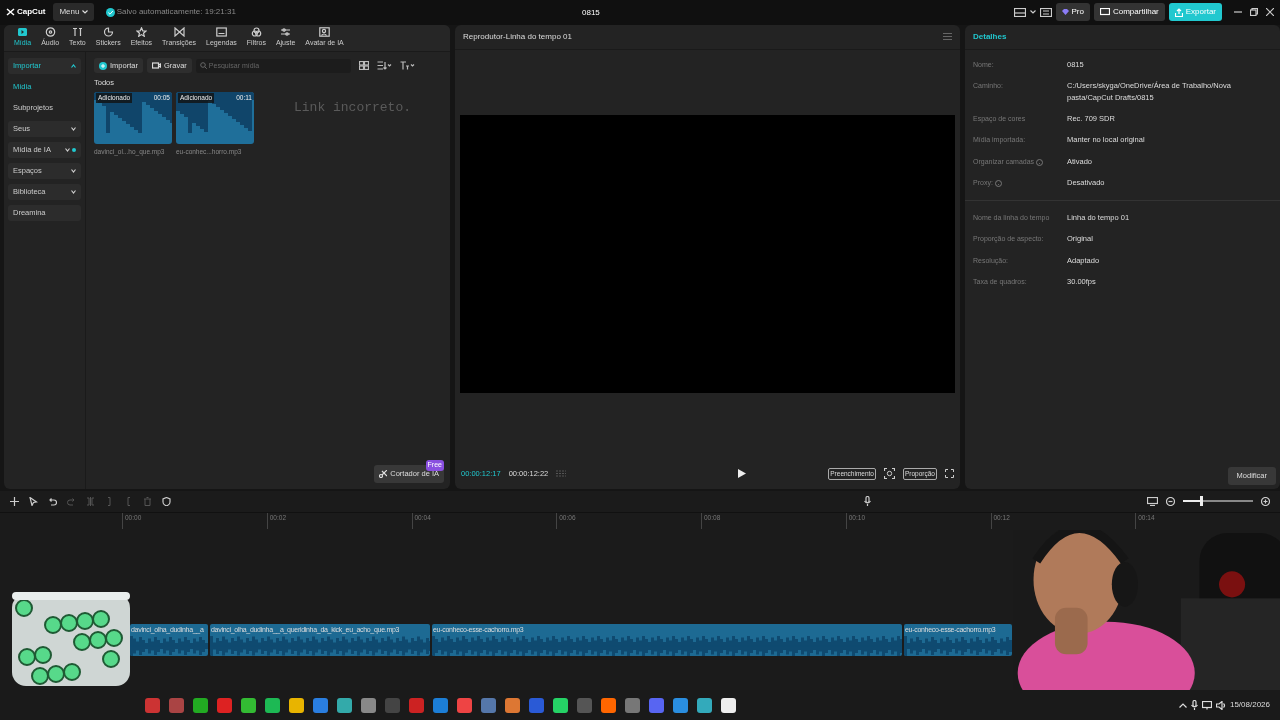  What do you see at coordinates (73, 12) in the screenshot?
I see `menu-button: Menu` at bounding box center [73, 12].